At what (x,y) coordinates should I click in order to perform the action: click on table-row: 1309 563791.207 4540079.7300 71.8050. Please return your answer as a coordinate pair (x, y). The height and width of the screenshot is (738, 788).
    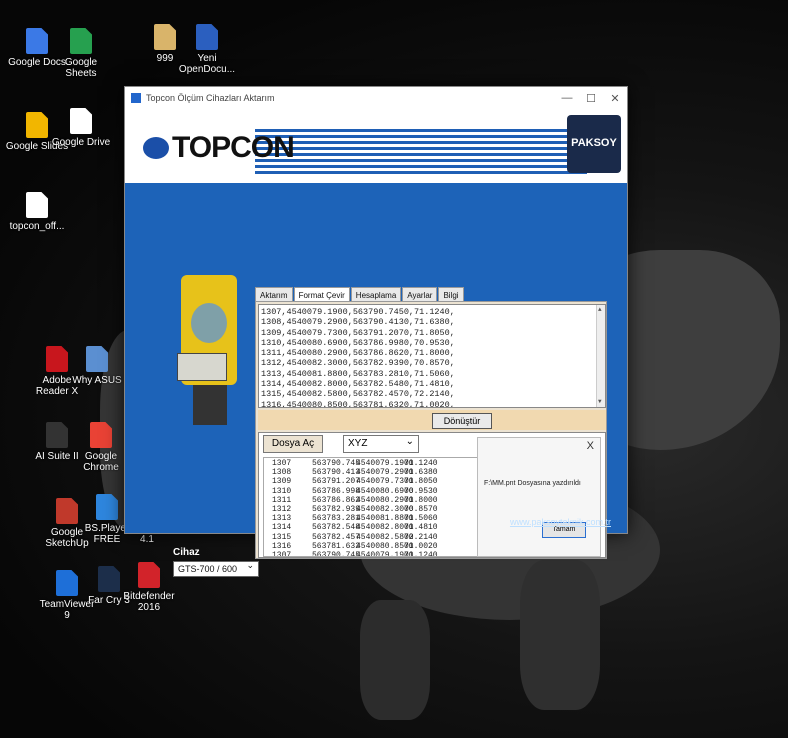
    Looking at the image, I should click on (381, 481).